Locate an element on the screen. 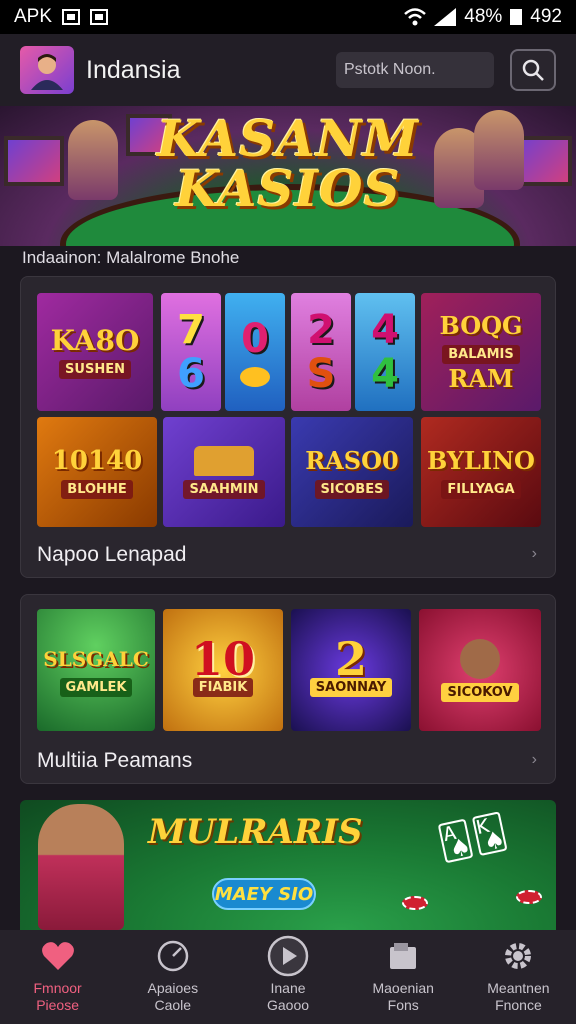  nav-label: Gaooo is located at coordinates (288, 1005).